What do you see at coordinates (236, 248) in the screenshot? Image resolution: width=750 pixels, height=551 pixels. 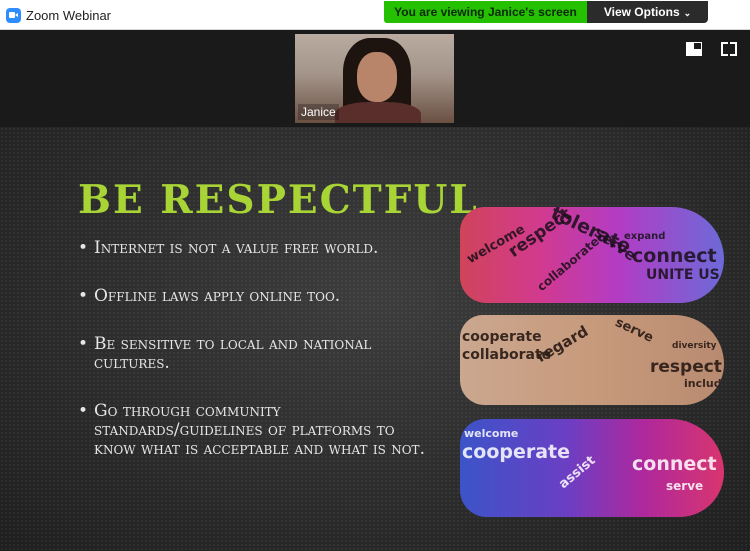 I see `bullet-text: Internet is not a value free world.` at bounding box center [236, 248].